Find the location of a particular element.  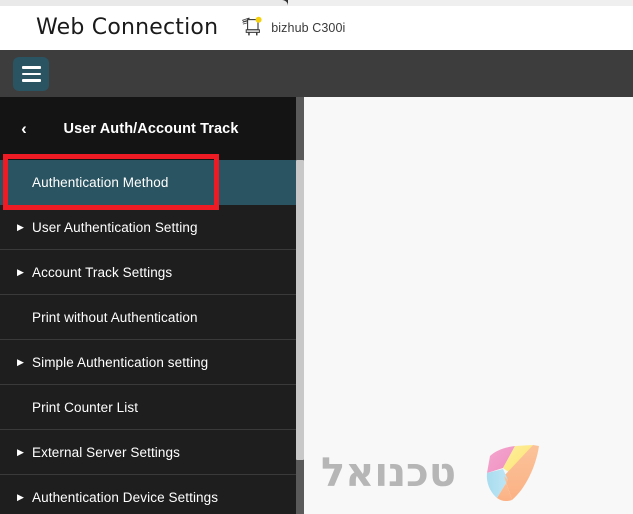

sidebar-item-label: Account Track Settings is located at coordinates (102, 272).